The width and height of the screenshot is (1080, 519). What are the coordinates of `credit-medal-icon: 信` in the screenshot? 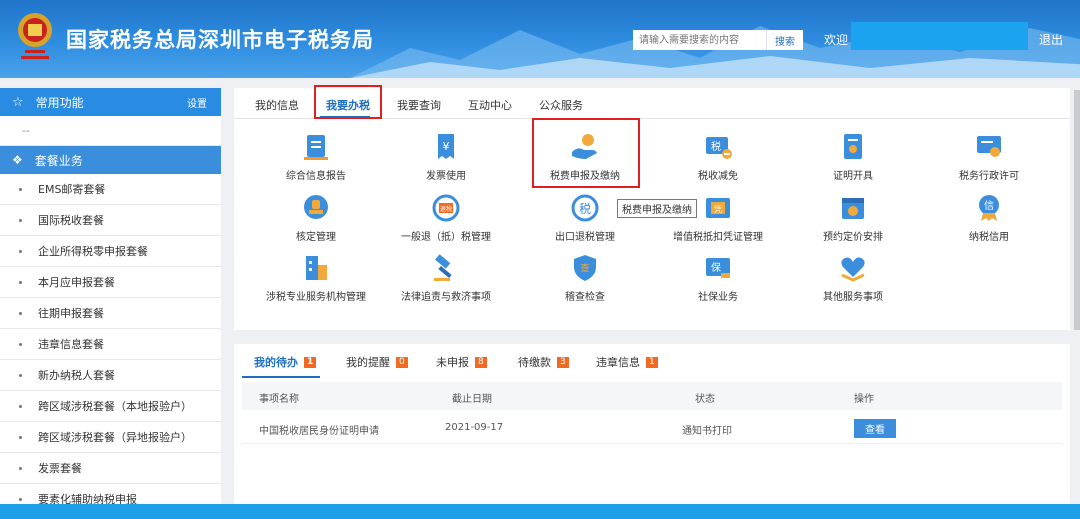 It's located at (989, 208).